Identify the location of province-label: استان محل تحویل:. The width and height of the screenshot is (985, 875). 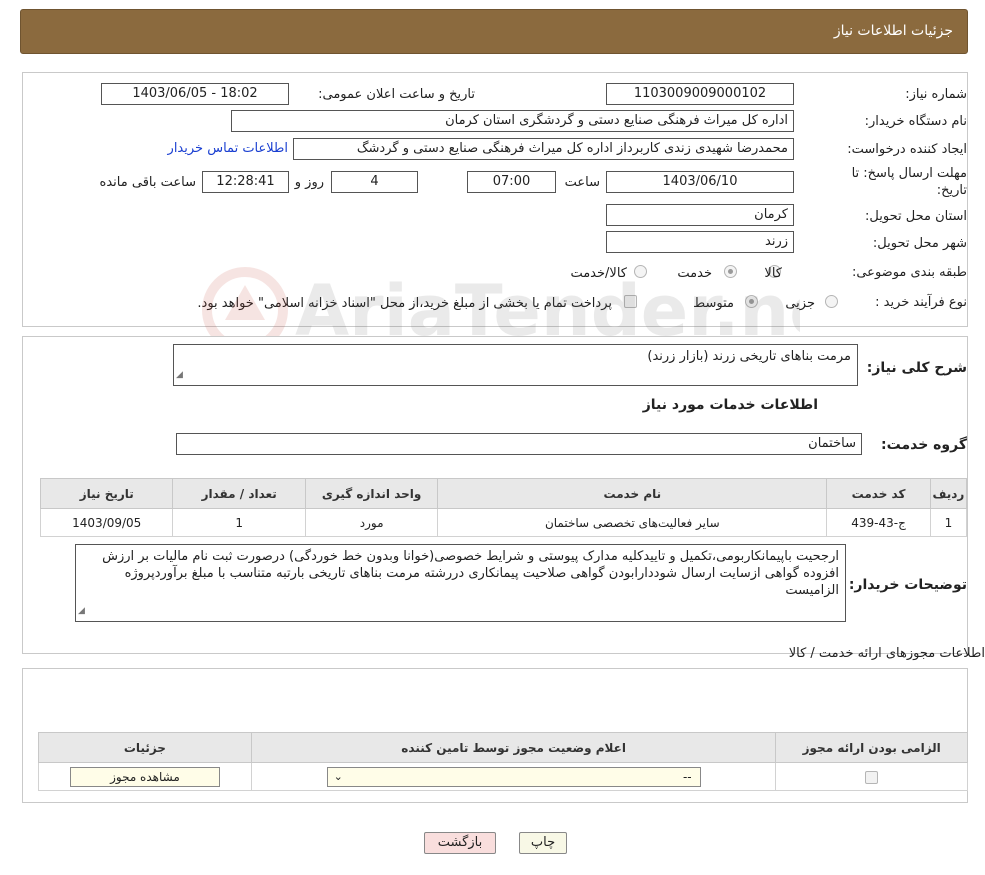
(916, 216).